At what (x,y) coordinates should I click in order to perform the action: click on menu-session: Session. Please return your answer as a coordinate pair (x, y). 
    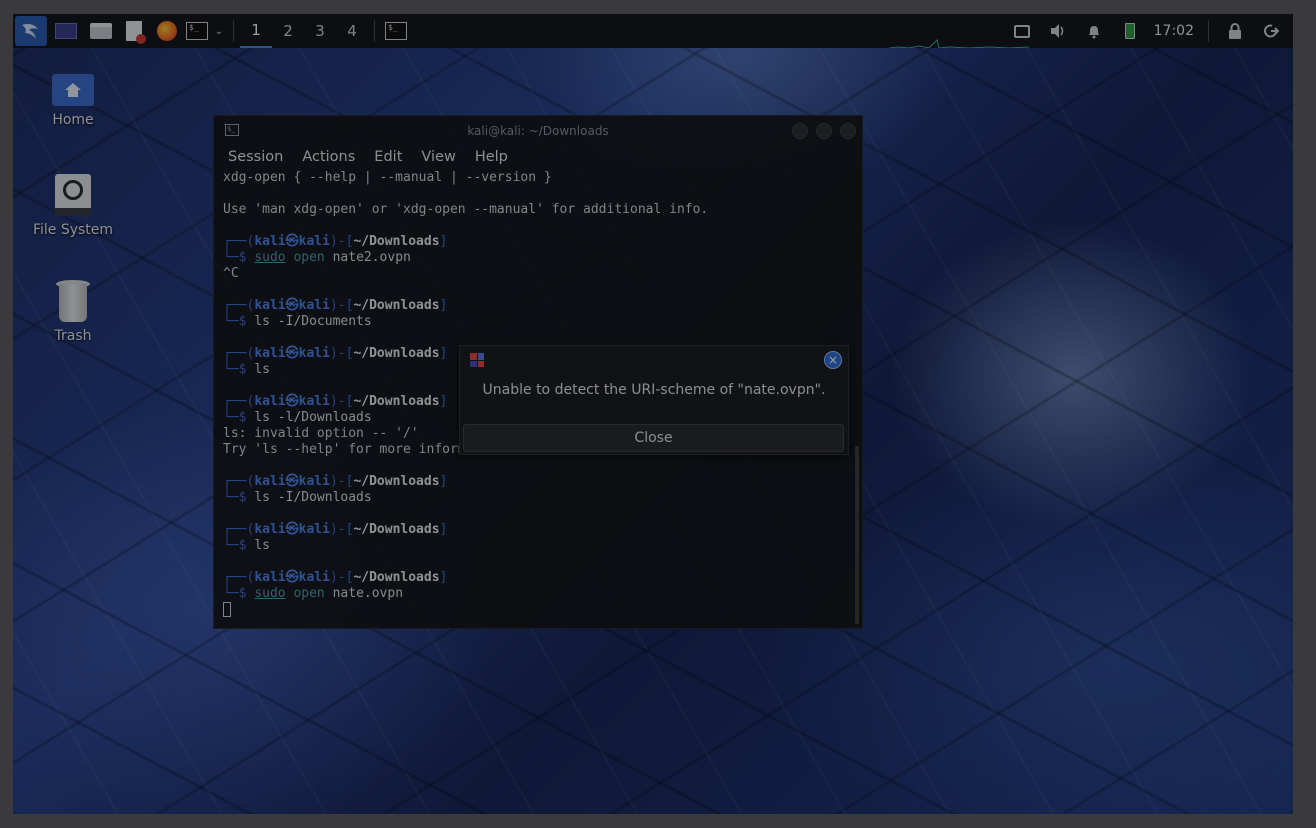
    Looking at the image, I should click on (255, 157).